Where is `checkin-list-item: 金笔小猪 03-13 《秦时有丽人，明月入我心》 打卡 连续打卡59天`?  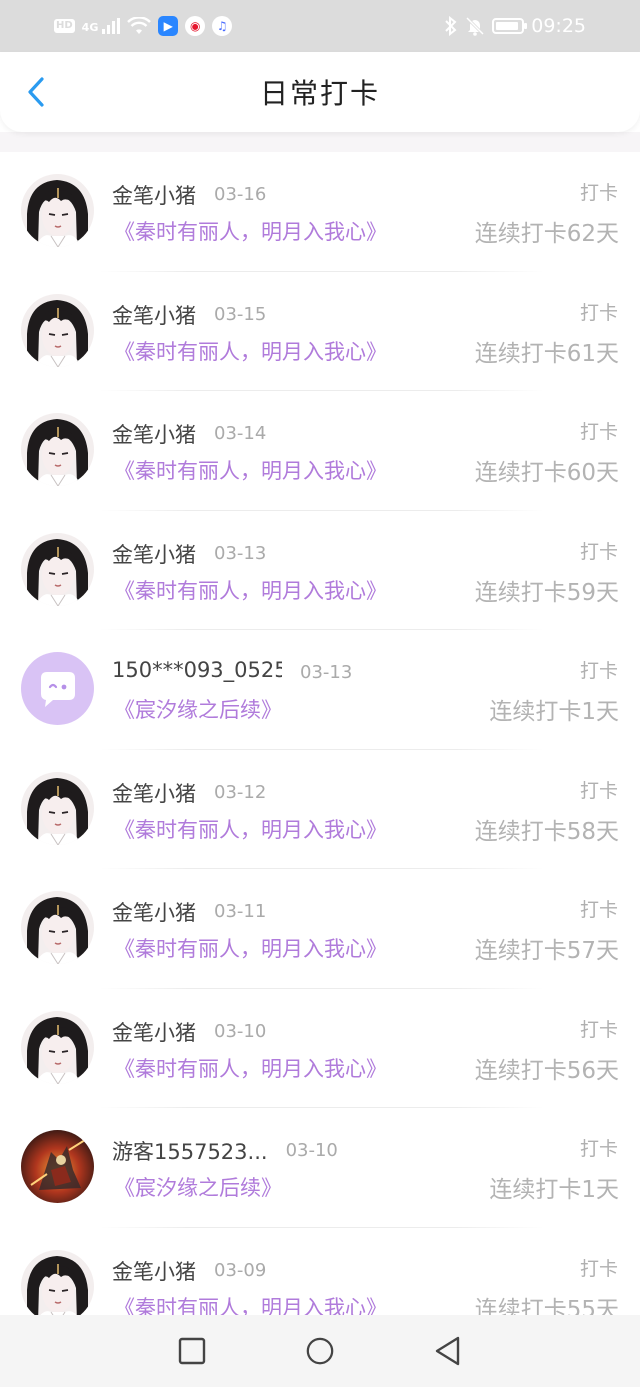
checkin-list-item: 金笔小猪 03-13 《秦时有丽人，明月入我心》 打卡 连续打卡59天 is located at coordinates (320, 570).